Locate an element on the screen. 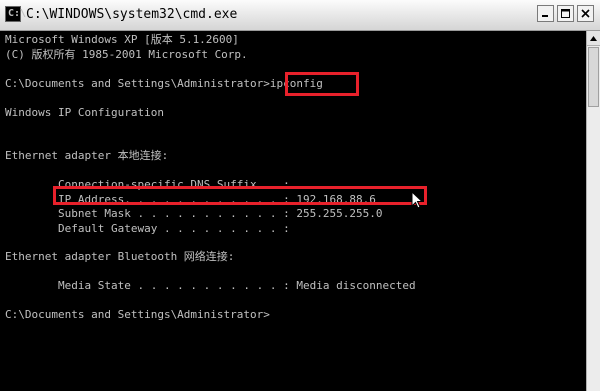 The image size is (600, 391). console-line-version: Microsoft Windows XP [版本 5.1.2600] is located at coordinates (122, 39).